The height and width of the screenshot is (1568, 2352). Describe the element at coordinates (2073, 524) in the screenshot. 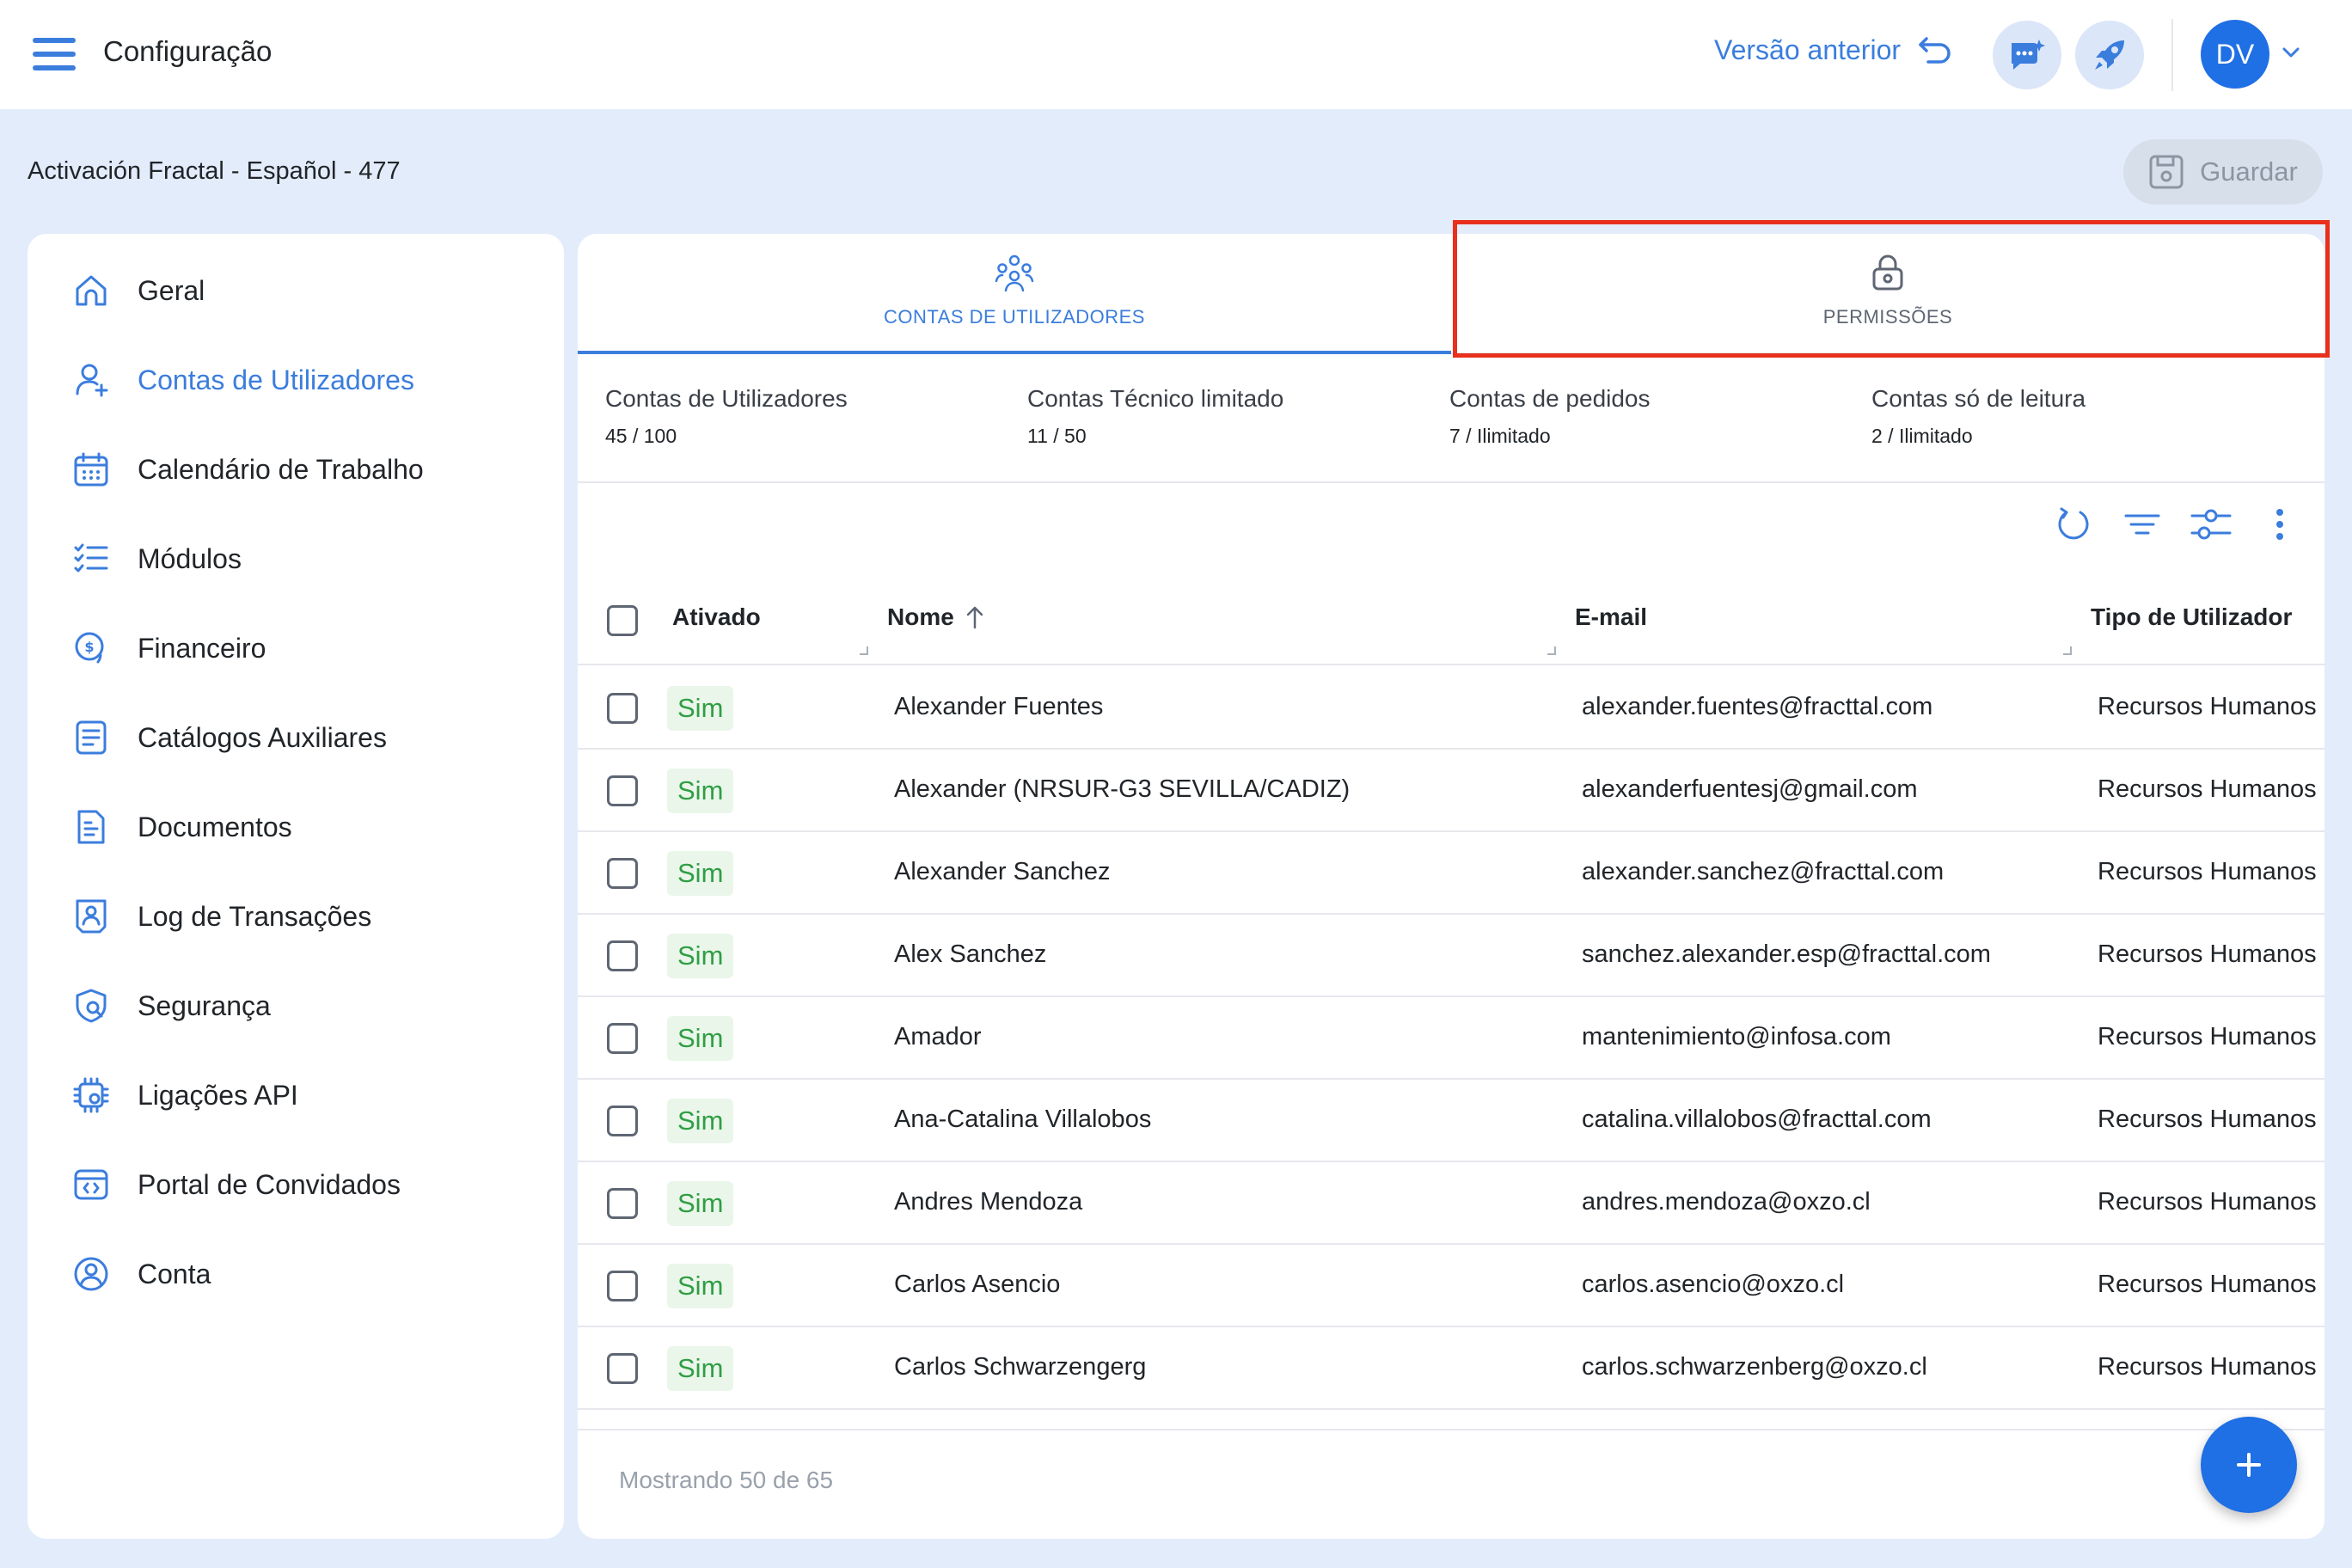

I see `refresh-icon` at that location.